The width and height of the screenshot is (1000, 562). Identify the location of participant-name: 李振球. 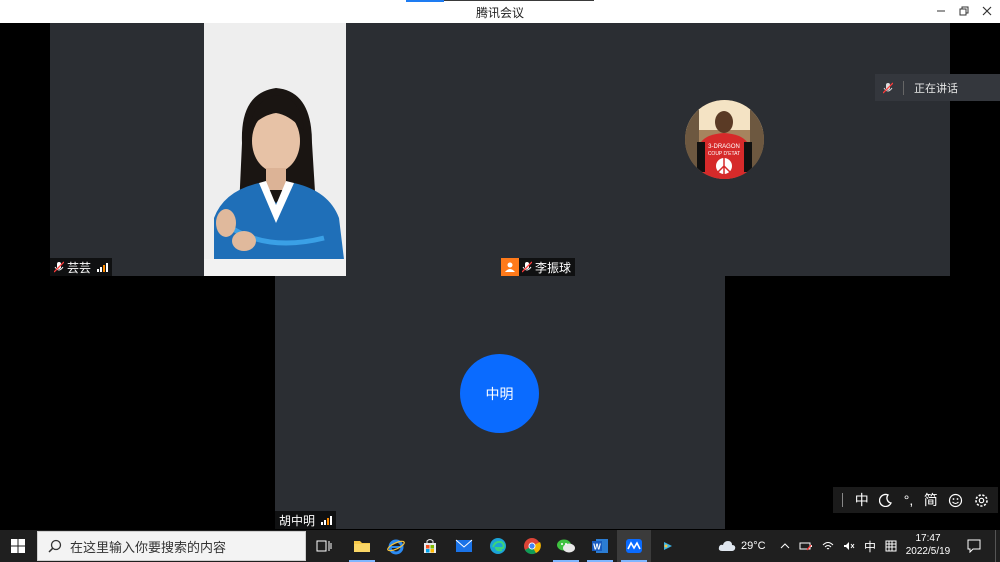
(553, 267).